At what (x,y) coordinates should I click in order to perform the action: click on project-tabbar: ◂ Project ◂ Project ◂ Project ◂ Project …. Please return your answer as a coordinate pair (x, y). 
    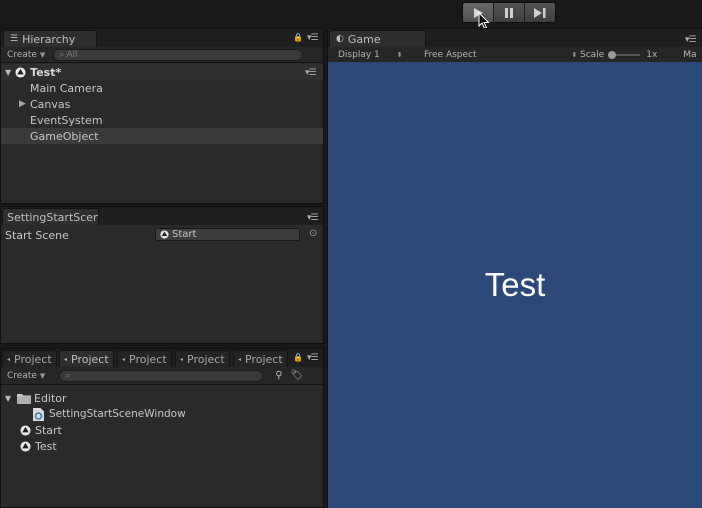
    Looking at the image, I should click on (162, 358).